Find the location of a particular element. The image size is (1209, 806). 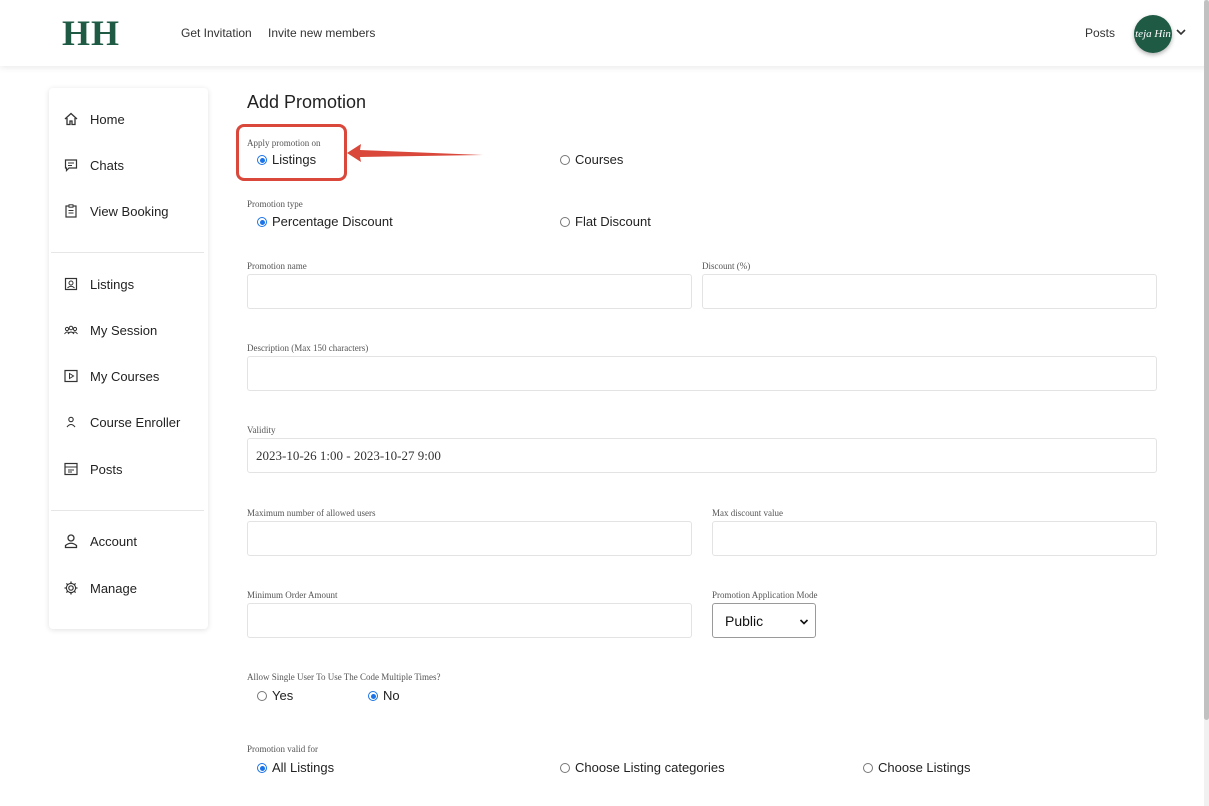

logo: HH is located at coordinates (91, 33).